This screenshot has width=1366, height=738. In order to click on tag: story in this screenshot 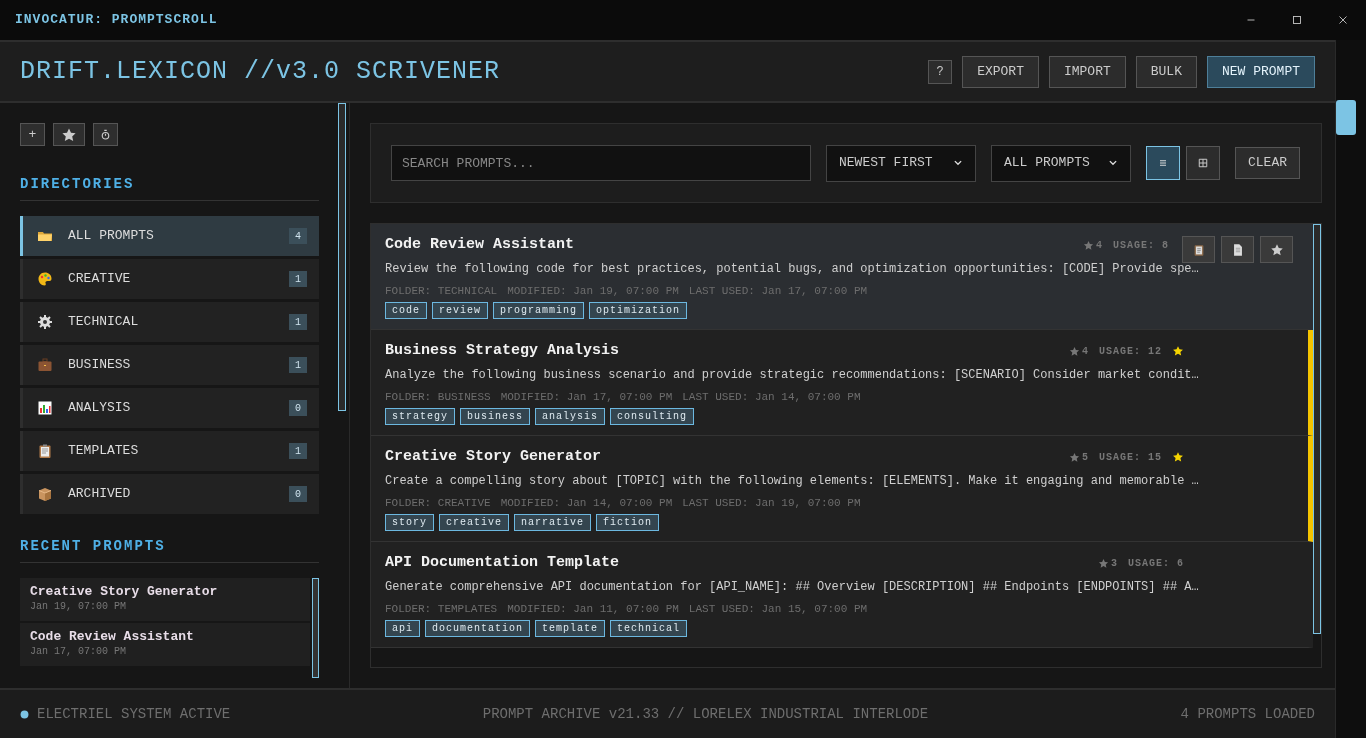, I will do `click(409, 522)`.